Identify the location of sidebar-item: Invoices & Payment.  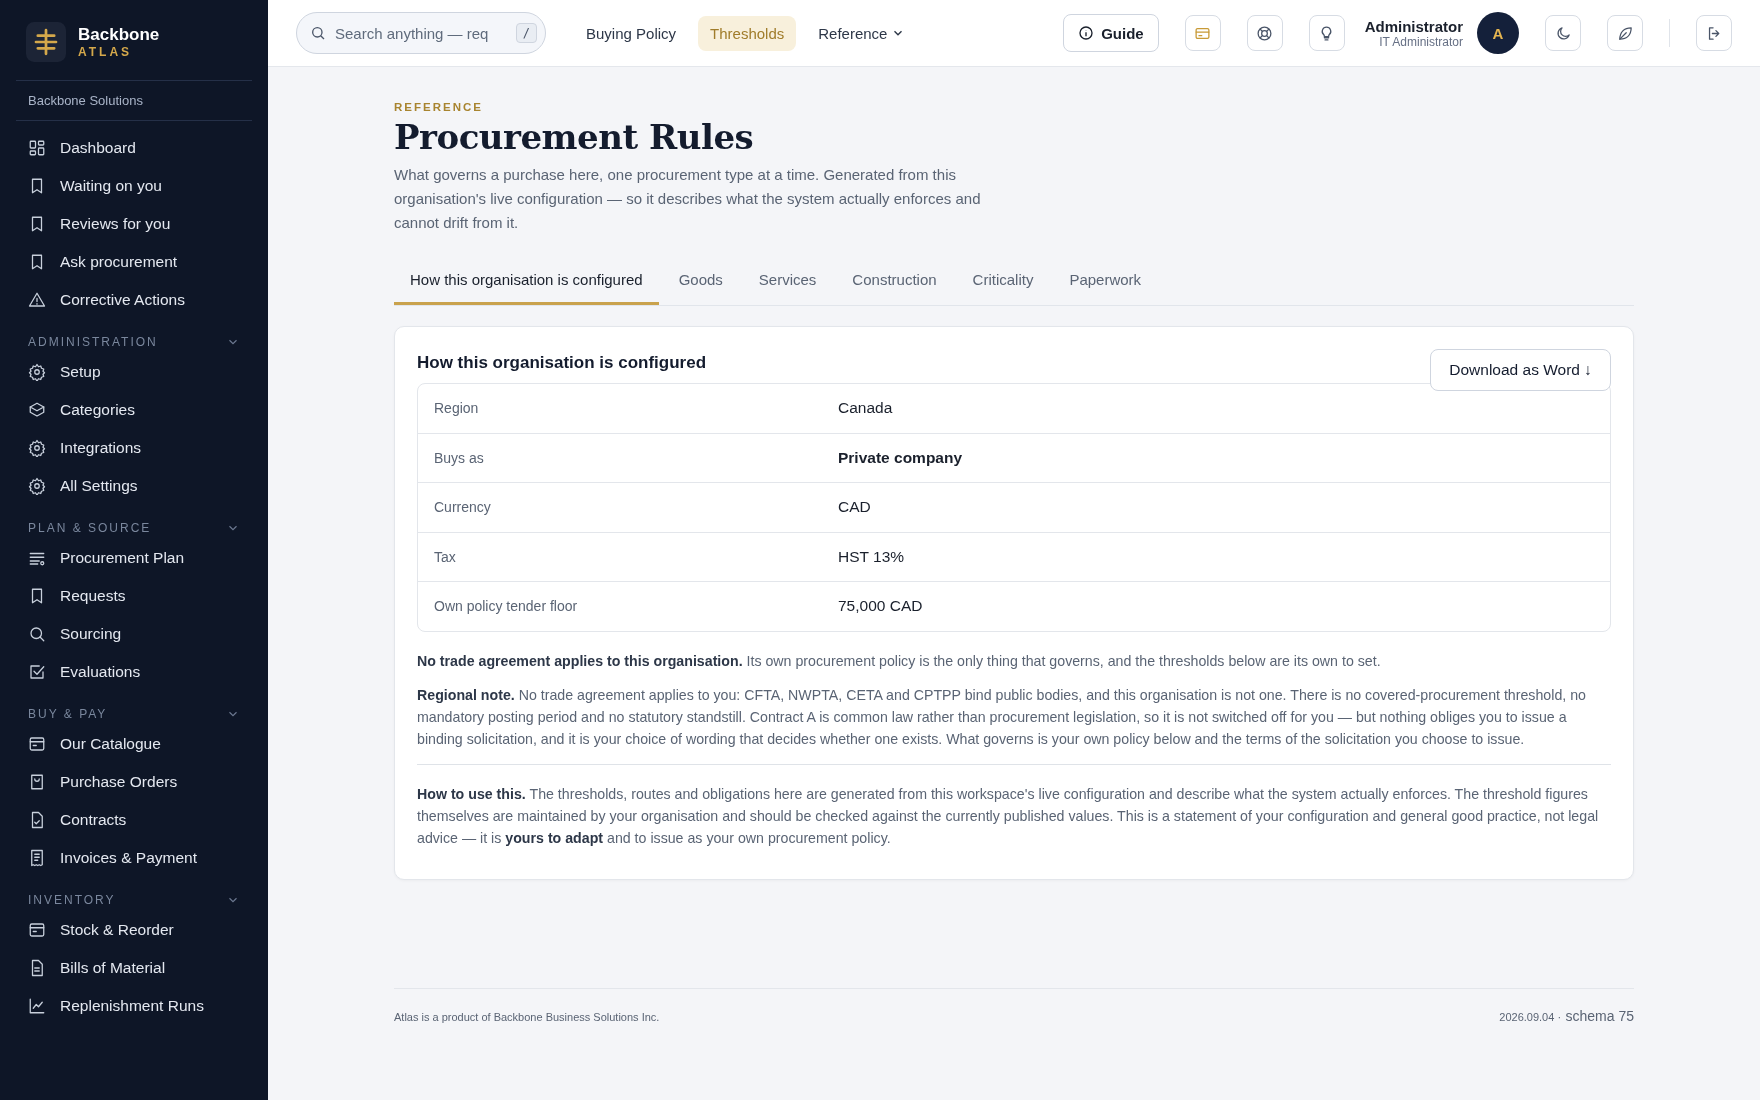
(134, 858).